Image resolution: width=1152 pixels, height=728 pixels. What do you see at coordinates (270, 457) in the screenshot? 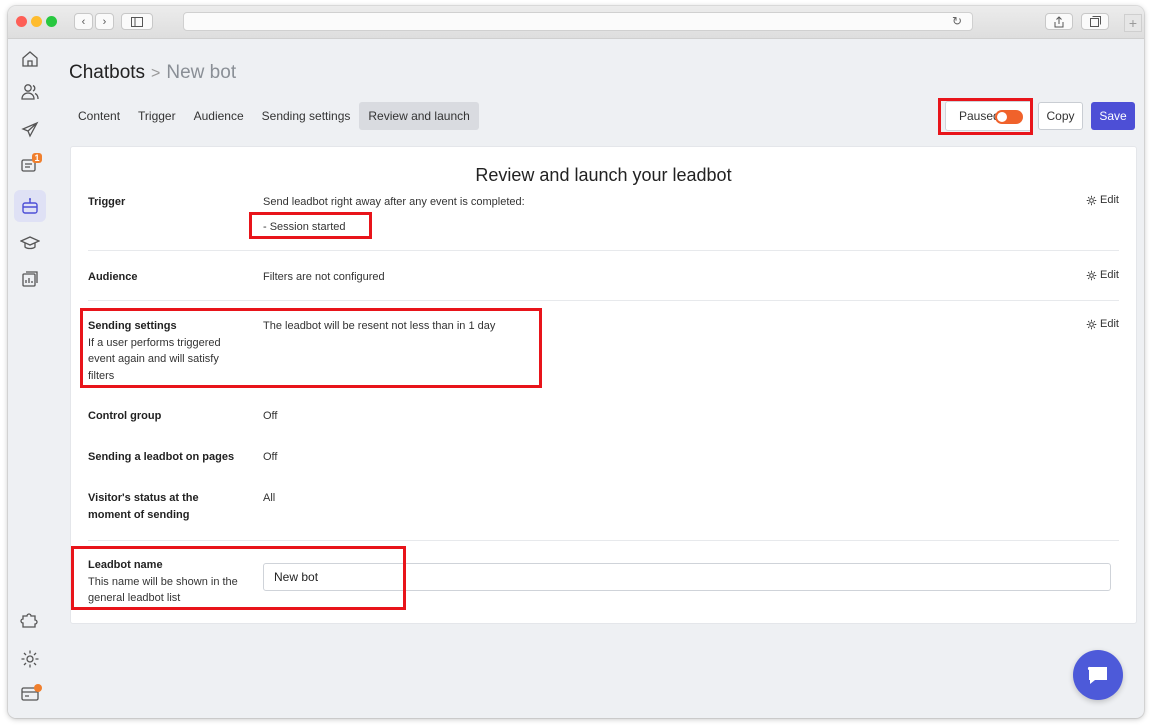
I see `pages-value: Off` at bounding box center [270, 457].